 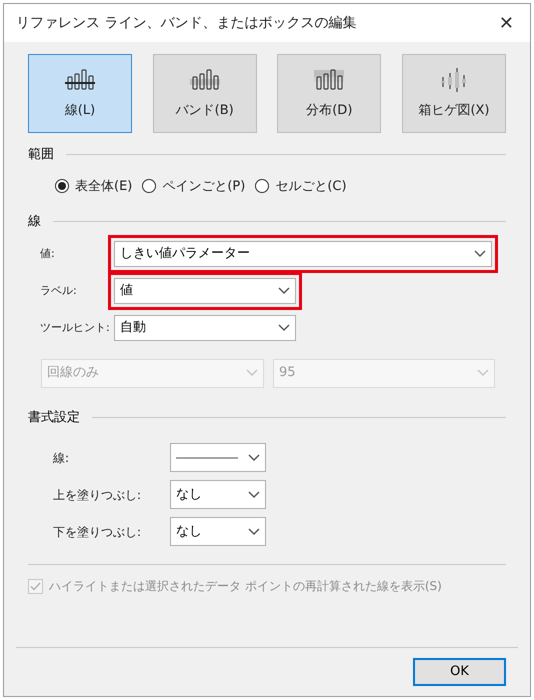 What do you see at coordinates (59, 290) in the screenshot?
I see `field-label: ラベル:` at bounding box center [59, 290].